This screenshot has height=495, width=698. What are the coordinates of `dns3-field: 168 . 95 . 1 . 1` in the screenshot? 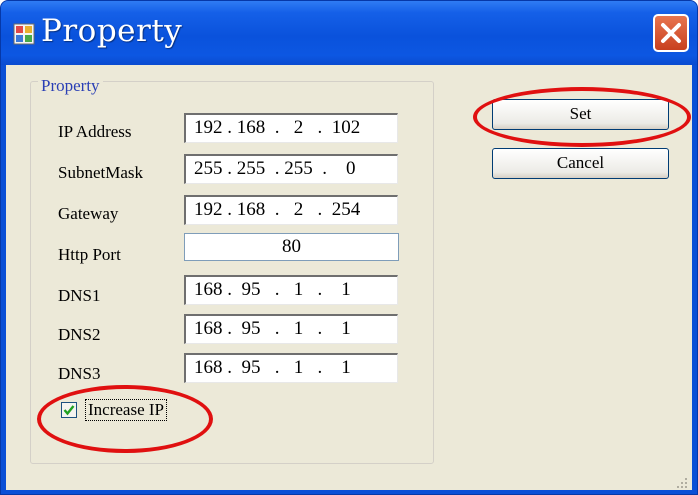 It's located at (291, 368).